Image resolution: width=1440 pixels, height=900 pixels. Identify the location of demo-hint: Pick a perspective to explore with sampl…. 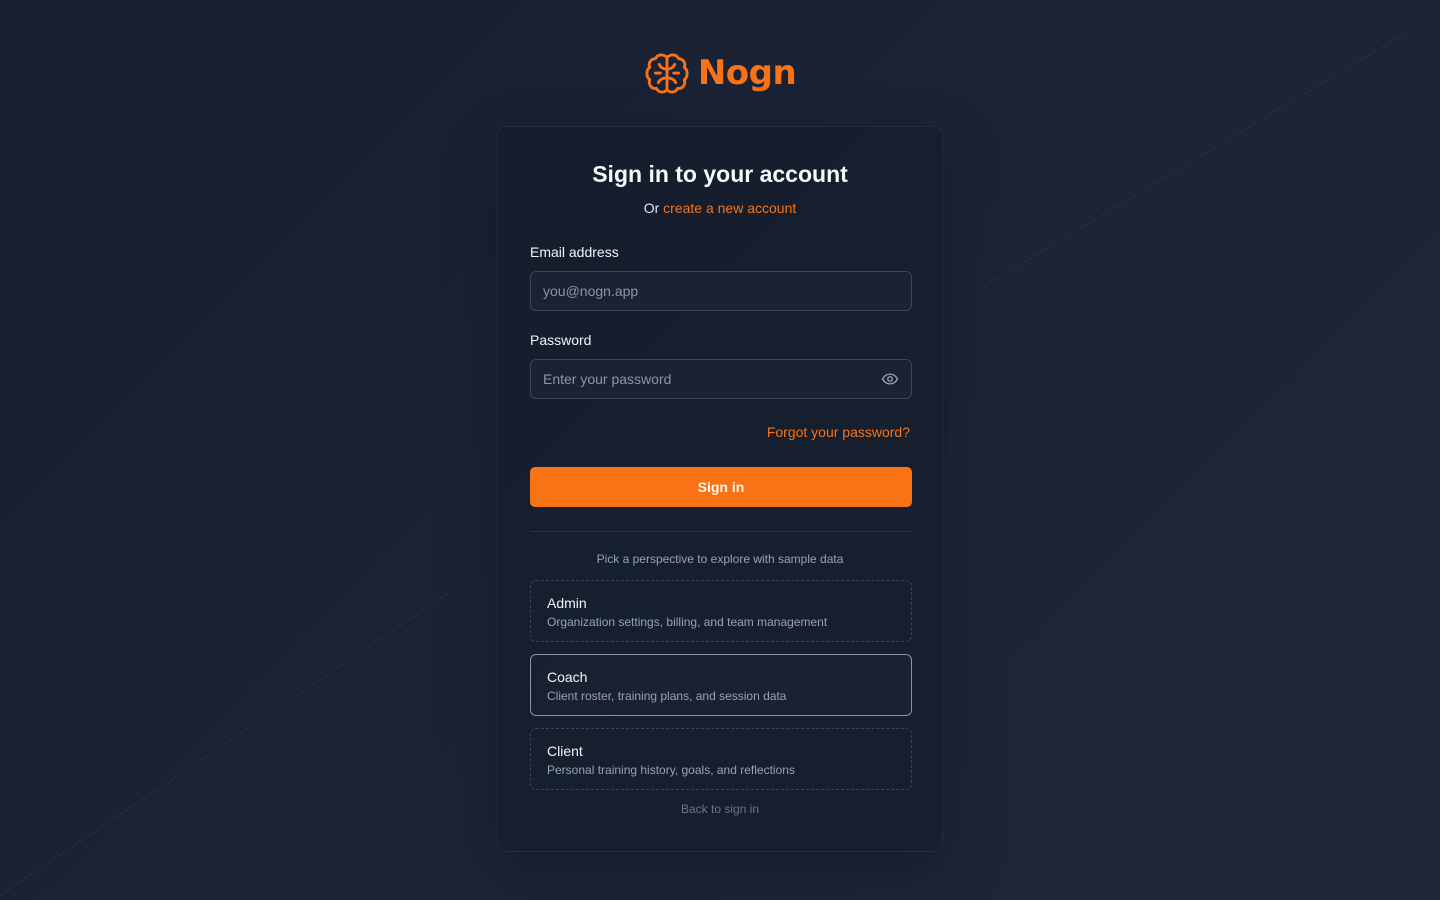
(720, 559).